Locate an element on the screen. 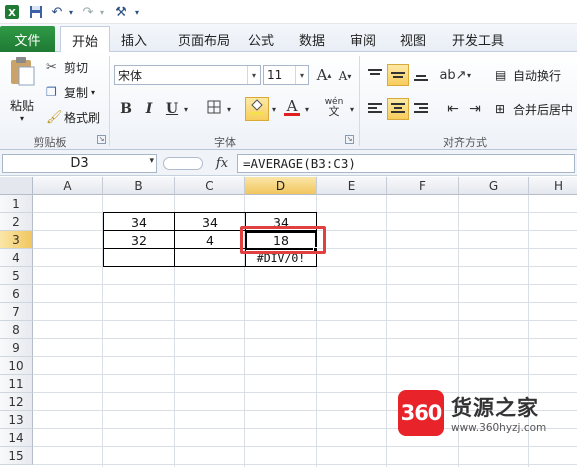  font-color-dropdown-icon: ▾ is located at coordinates (307, 109).